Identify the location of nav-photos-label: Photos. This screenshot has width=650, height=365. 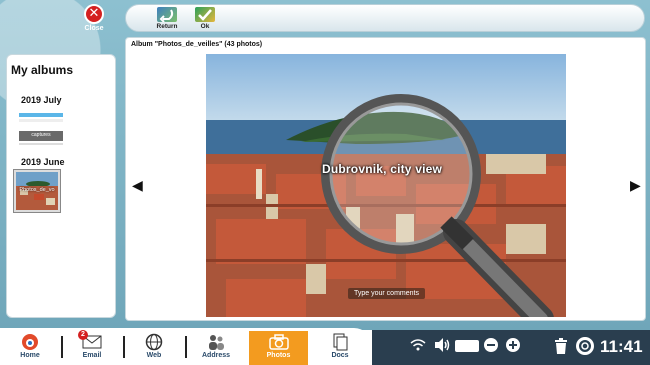
(278, 355).